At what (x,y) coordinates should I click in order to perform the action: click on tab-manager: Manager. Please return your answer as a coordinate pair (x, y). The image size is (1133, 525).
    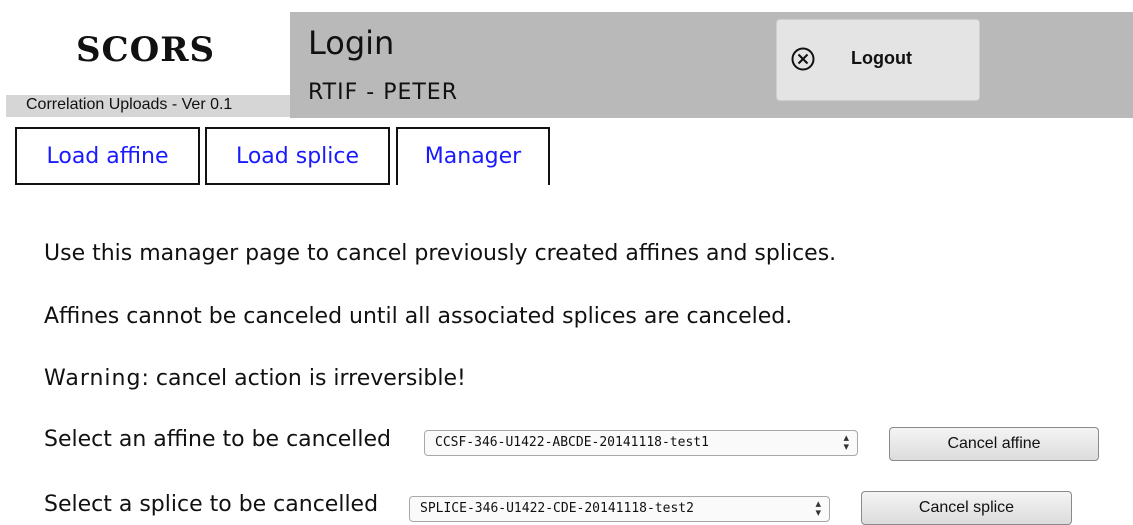
    Looking at the image, I should click on (473, 156).